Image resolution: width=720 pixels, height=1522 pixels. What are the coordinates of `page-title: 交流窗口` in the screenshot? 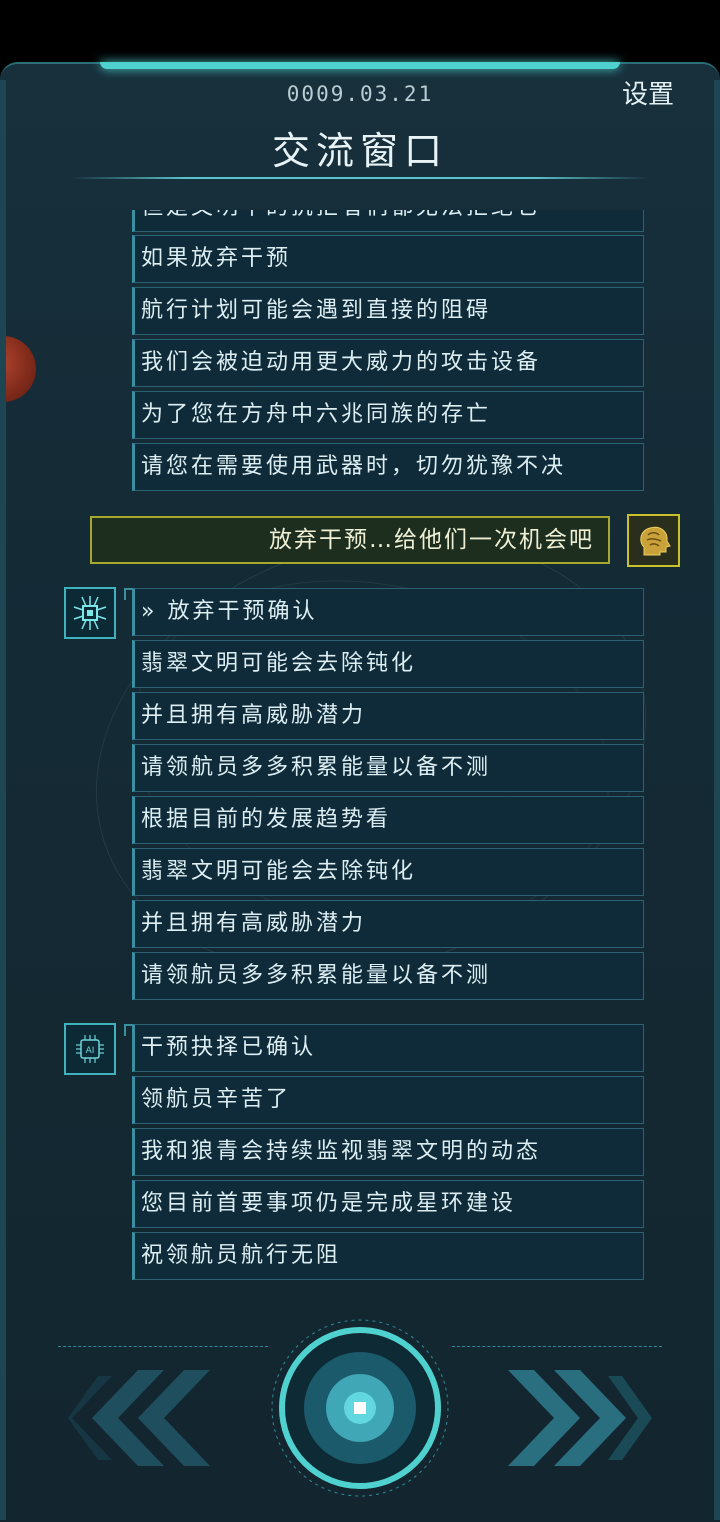 It's located at (359, 151).